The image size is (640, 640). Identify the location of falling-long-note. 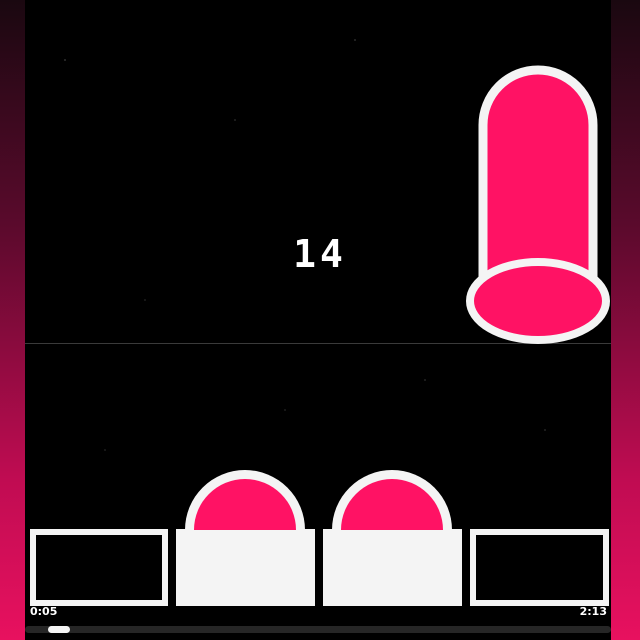
(538, 204).